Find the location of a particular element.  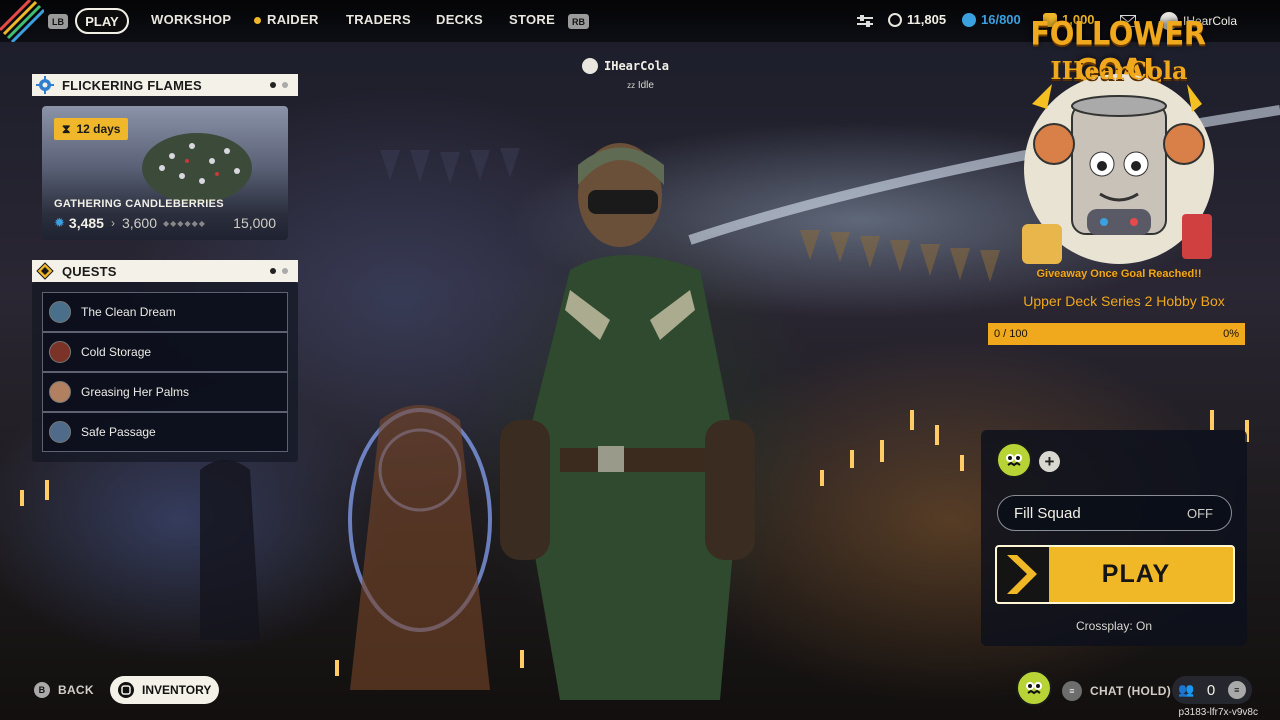

quest-item: The Clean Dream is located at coordinates (165, 312).